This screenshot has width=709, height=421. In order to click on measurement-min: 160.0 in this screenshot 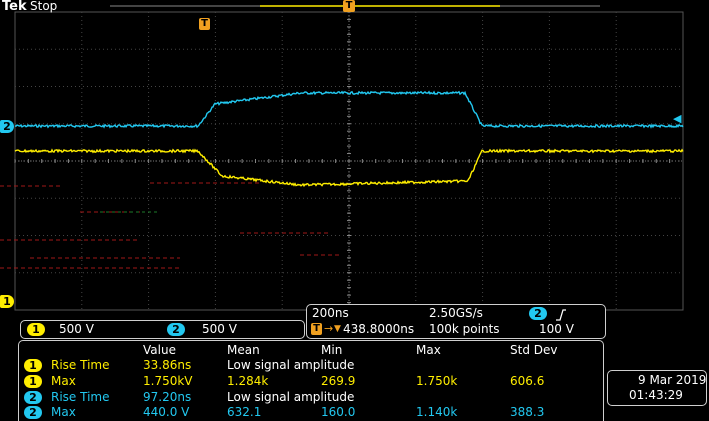, I will do `click(338, 412)`.